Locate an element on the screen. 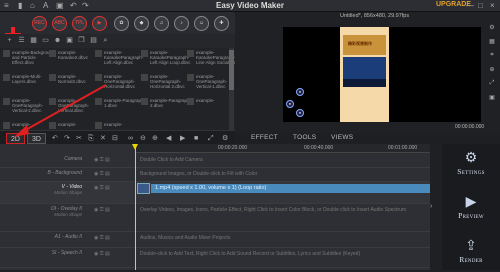 This screenshot has height=272, width=500. music-button: ♫ is located at coordinates (161, 23).